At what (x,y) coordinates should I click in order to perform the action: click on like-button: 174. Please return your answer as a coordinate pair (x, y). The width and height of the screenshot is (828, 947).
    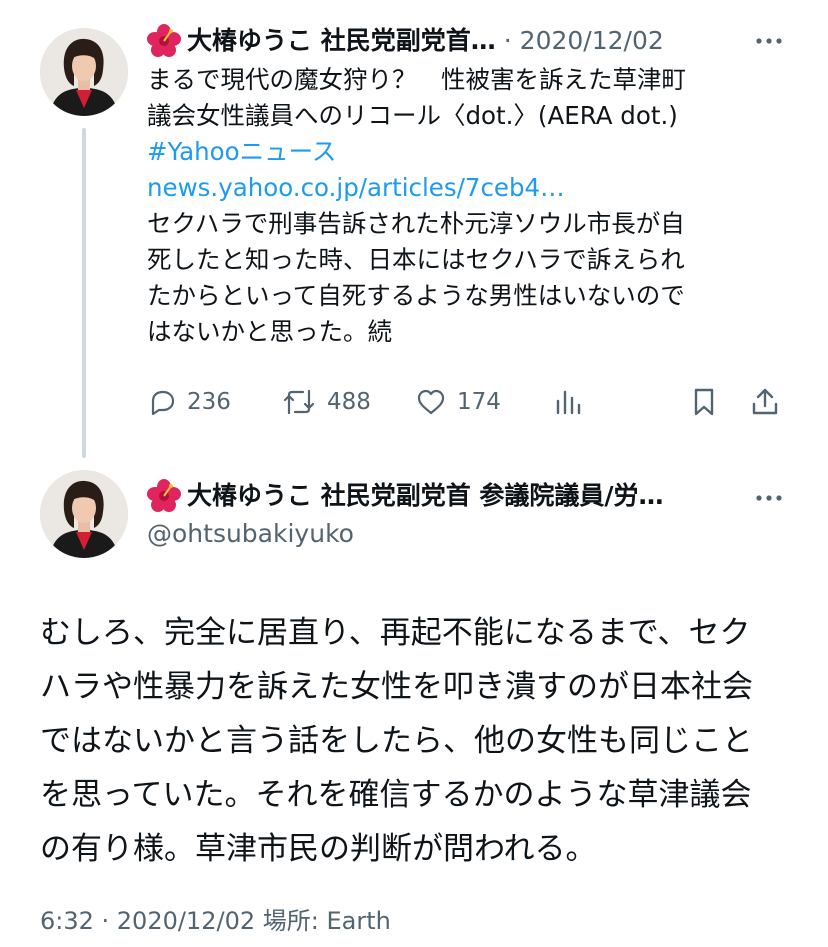
    Looking at the image, I should click on (458, 402).